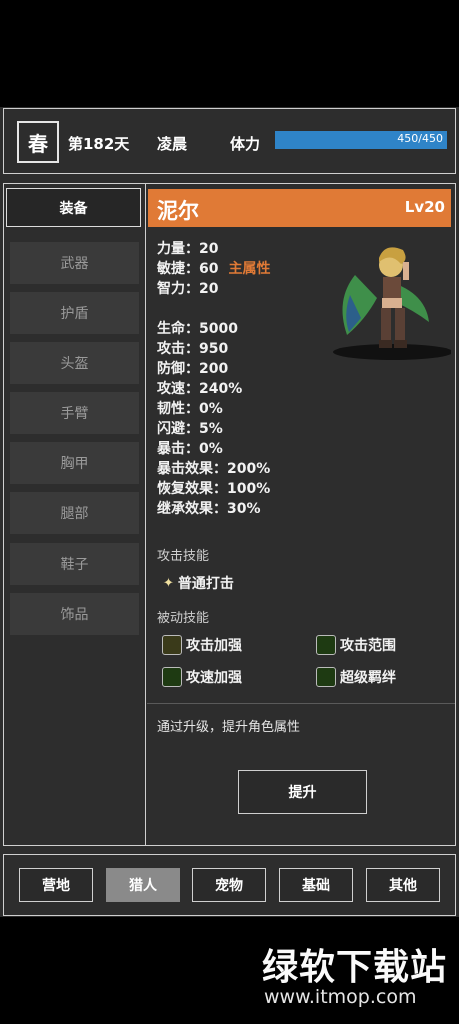 The height and width of the screenshot is (1024, 459). I want to click on character-name-bar: 泥尔 Lv20, so click(299, 208).